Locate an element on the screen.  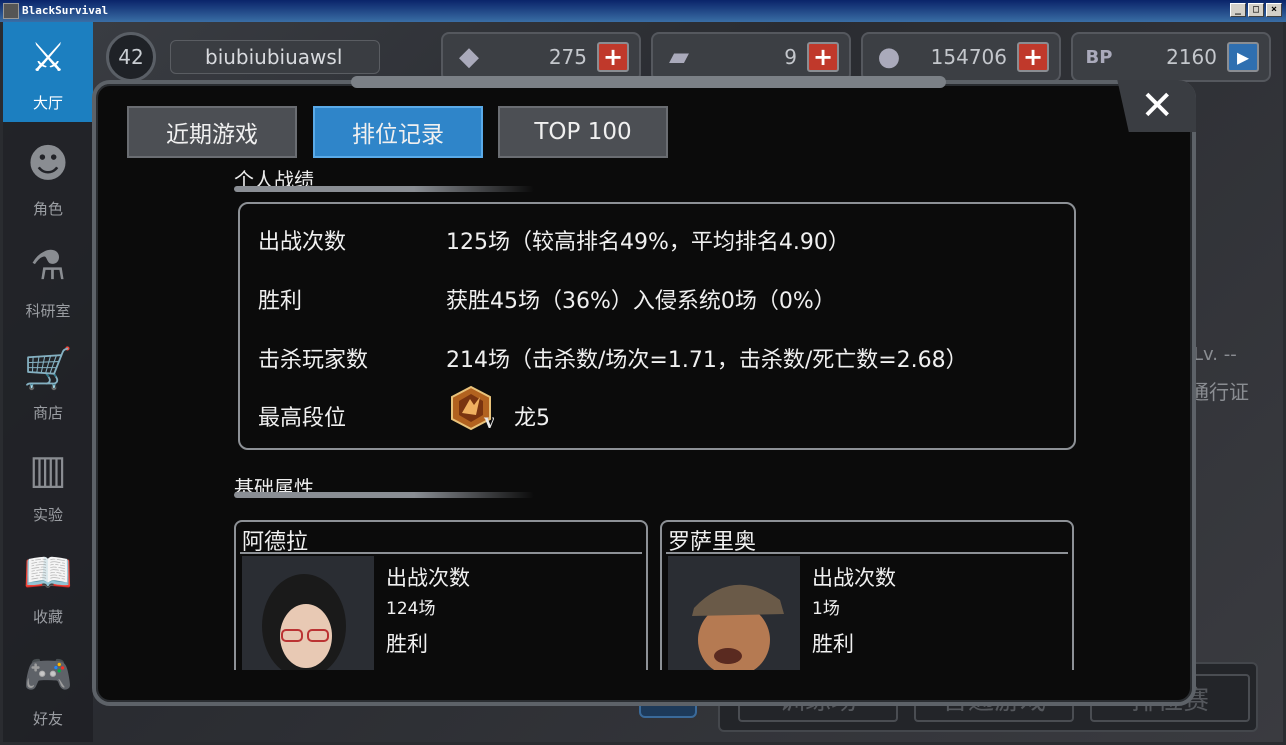
player-name: biubiubiuawsl is located at coordinates (275, 57).